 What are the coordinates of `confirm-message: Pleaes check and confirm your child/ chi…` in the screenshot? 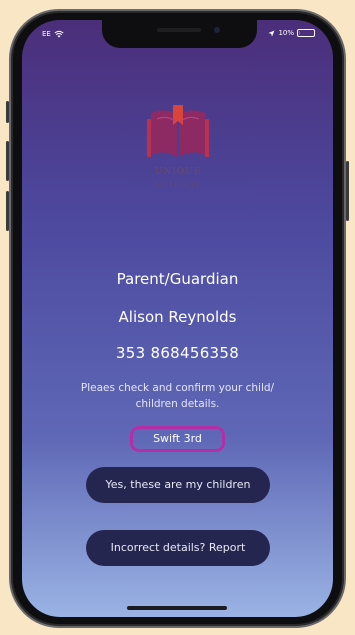 It's located at (177, 396).